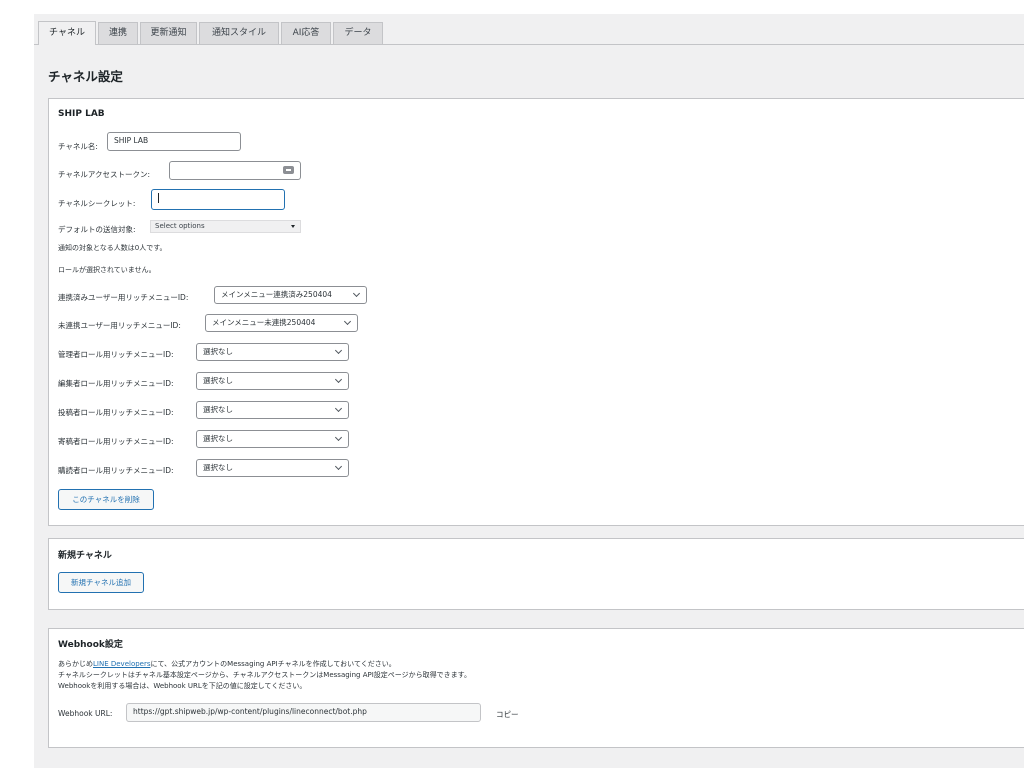 The image size is (1024, 768). Describe the element at coordinates (272, 439) in the screenshot. I see `menu-select-contributor: 選択なし` at that location.